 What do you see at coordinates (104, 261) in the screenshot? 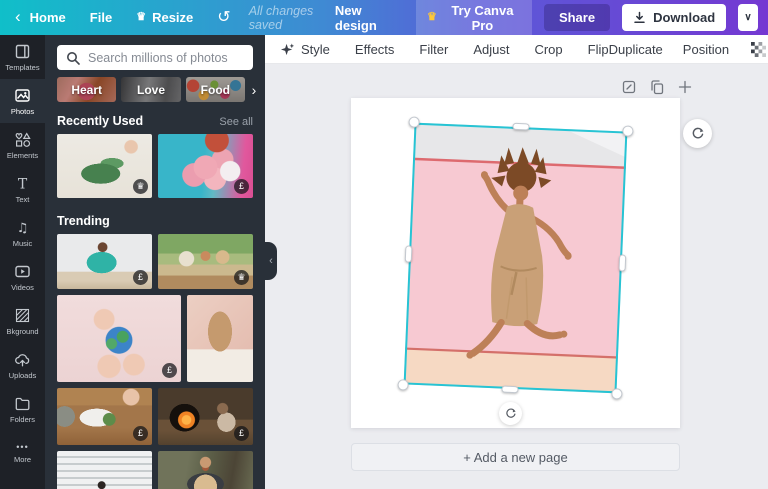
I see `photo-thumb-kitchen-cooking: £` at bounding box center [104, 261].